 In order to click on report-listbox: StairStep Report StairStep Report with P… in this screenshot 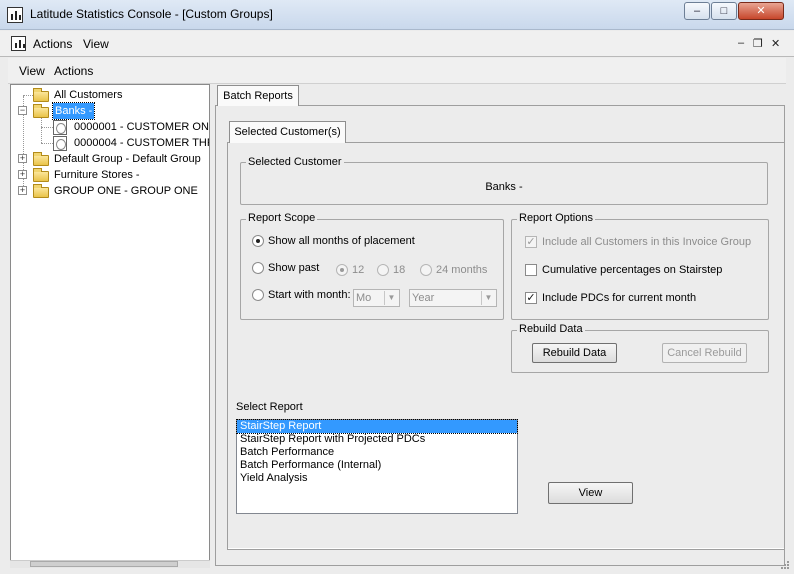, I will do `click(377, 466)`.